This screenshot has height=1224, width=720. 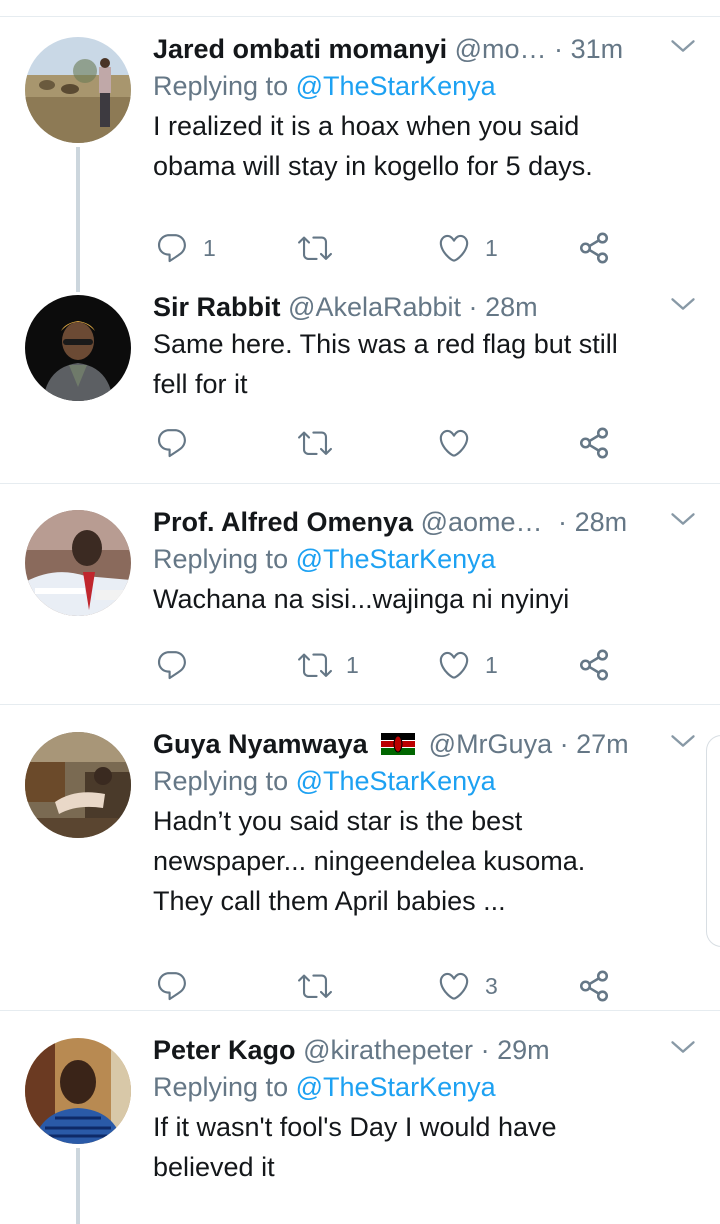 I want to click on tweet-text-line: Wachana na sisi...wajinga ni nyinyi, so click(x=361, y=599).